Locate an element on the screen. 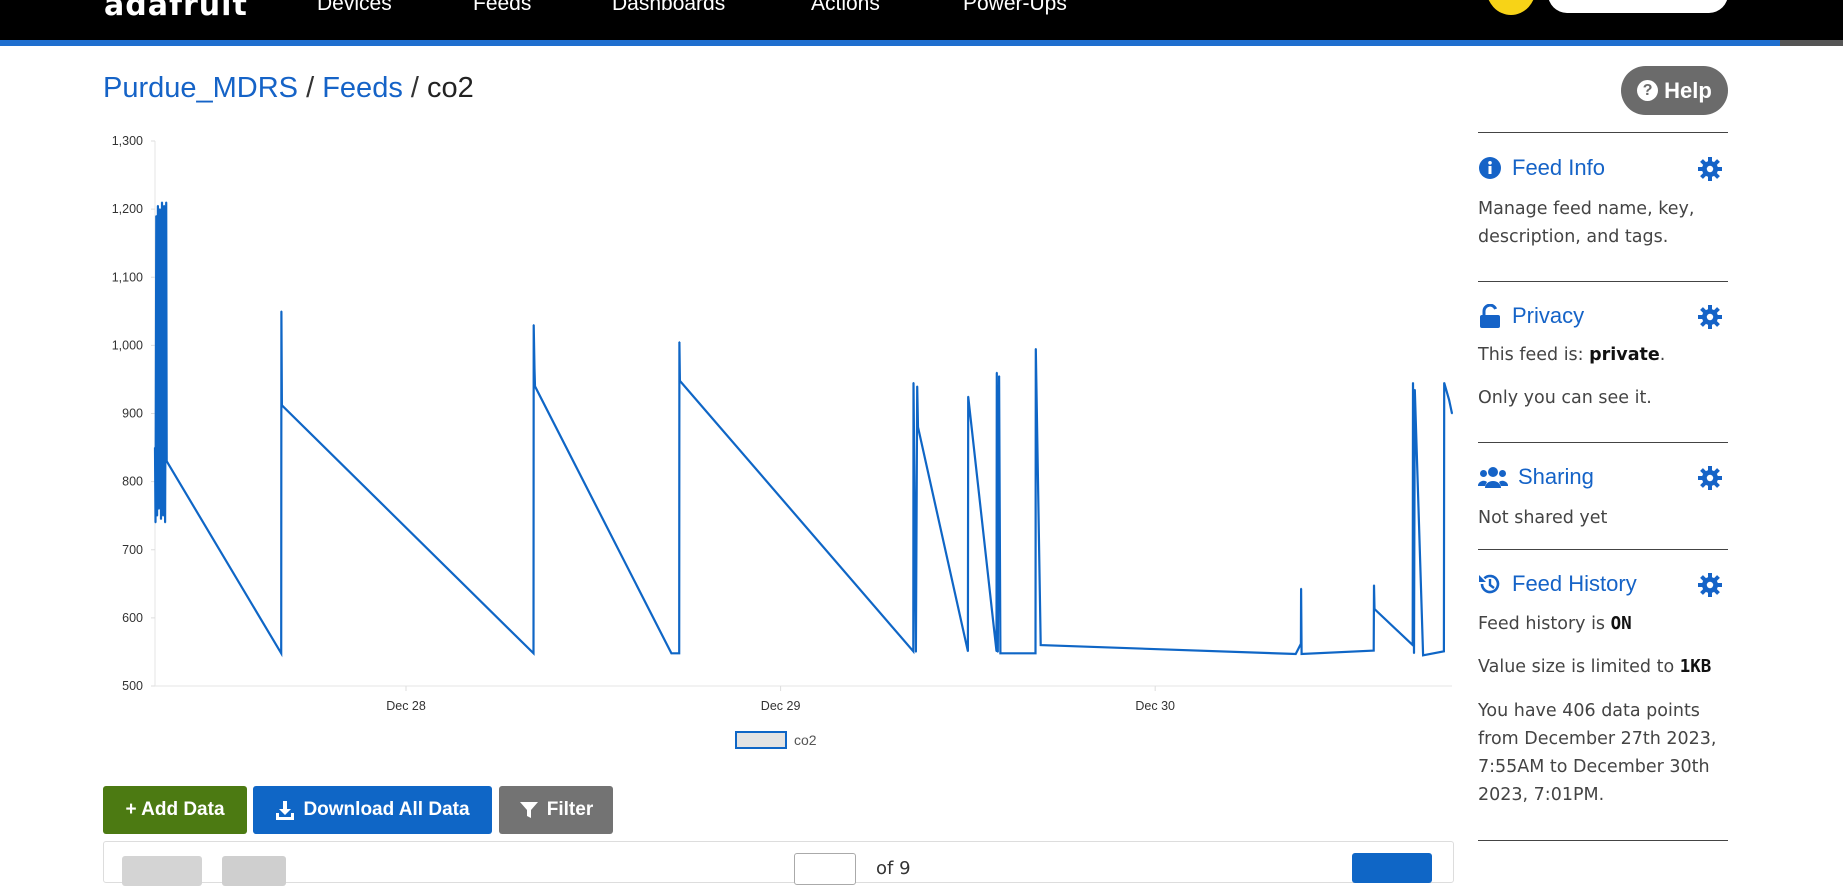 This screenshot has height=886, width=1843. first-page-button is located at coordinates (254, 871).